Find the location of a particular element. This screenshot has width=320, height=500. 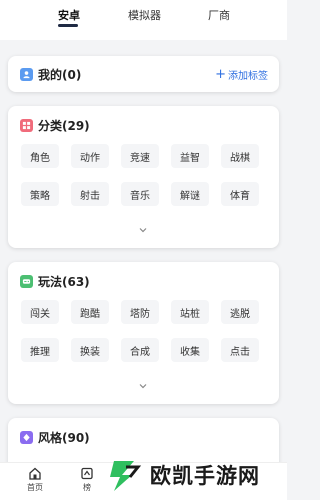

gameplay-chip: 逃脱 is located at coordinates (240, 312).